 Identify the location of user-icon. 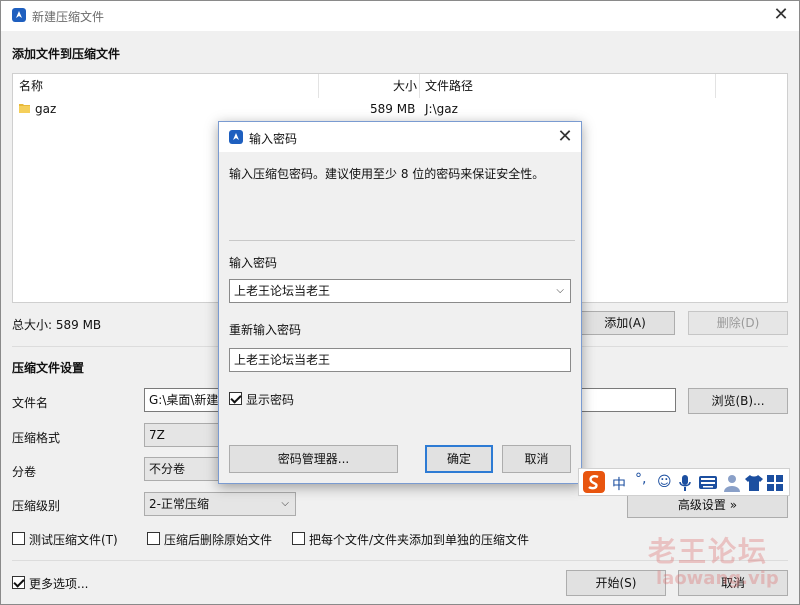
(732, 483).